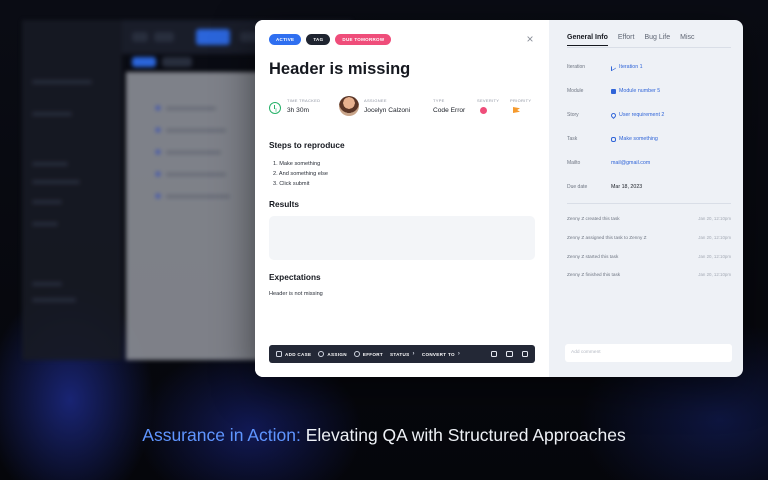 The height and width of the screenshot is (480, 768). What do you see at coordinates (298, 110) in the screenshot?
I see `time-tracked-value: 3h 30m` at bounding box center [298, 110].